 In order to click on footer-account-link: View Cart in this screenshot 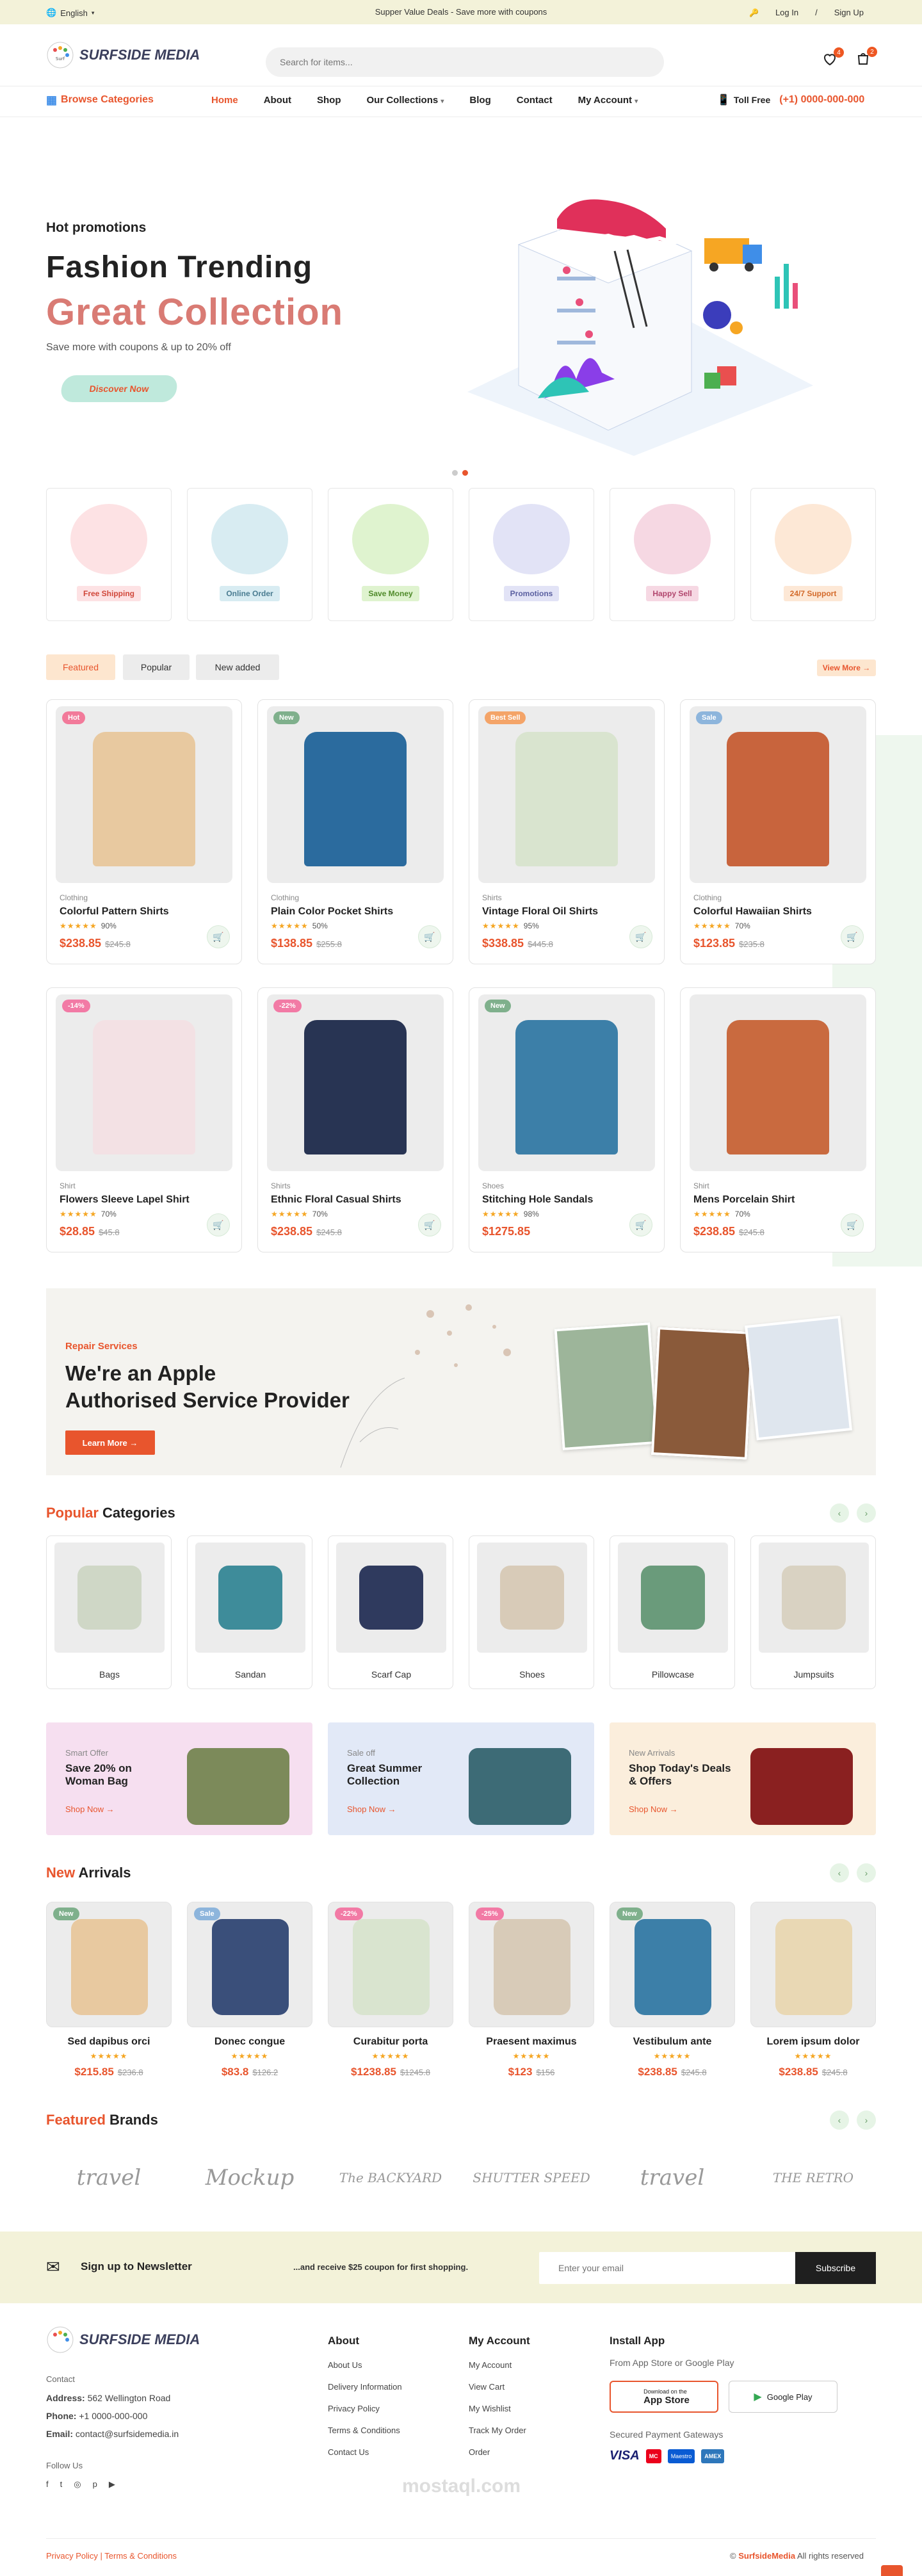, I will do `click(499, 2387)`.